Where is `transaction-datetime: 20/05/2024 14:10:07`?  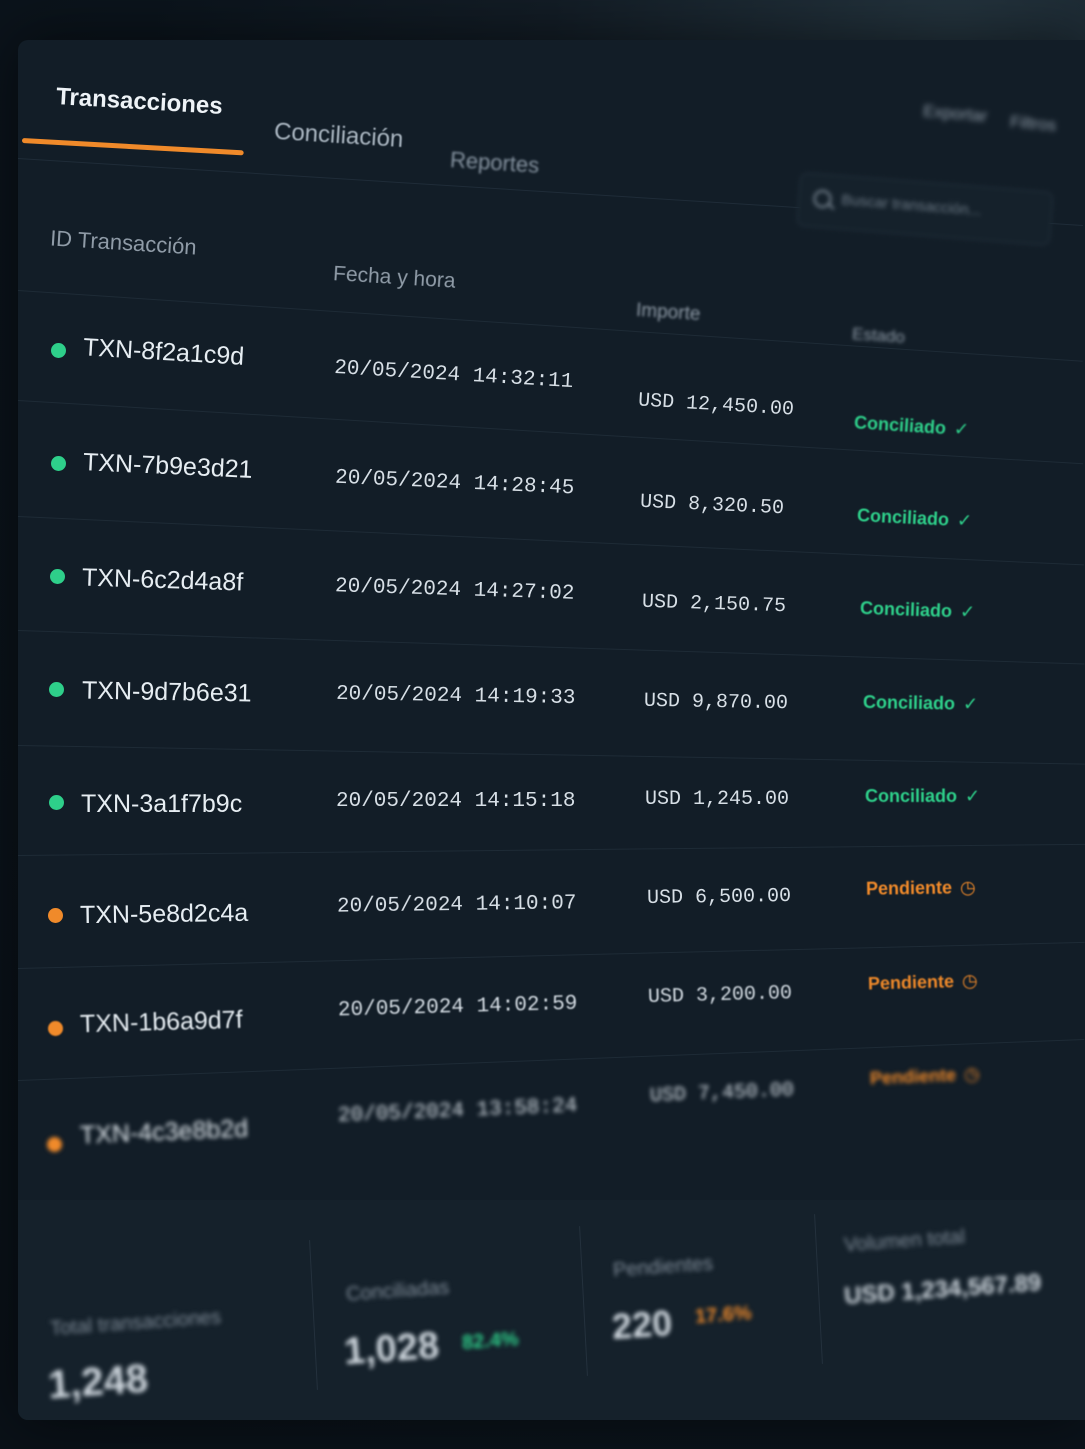 transaction-datetime: 20/05/2024 14:10:07 is located at coordinates (456, 905).